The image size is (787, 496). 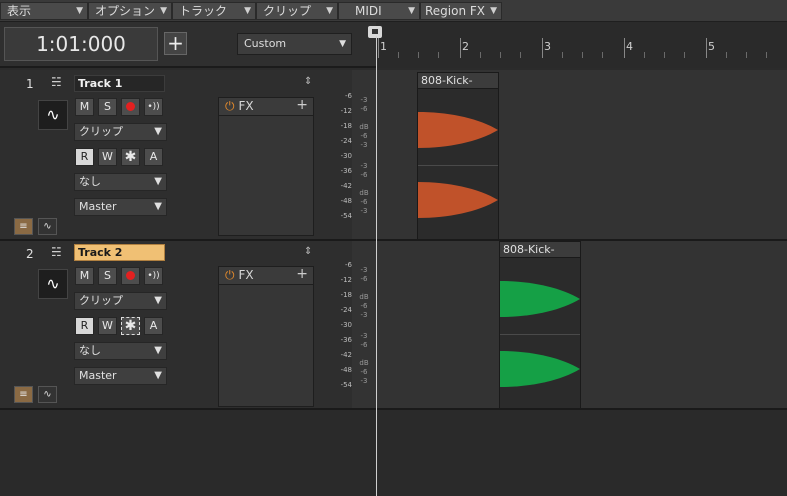 What do you see at coordinates (294, 44) in the screenshot?
I see `preset-dropdown: Custom ▼` at bounding box center [294, 44].